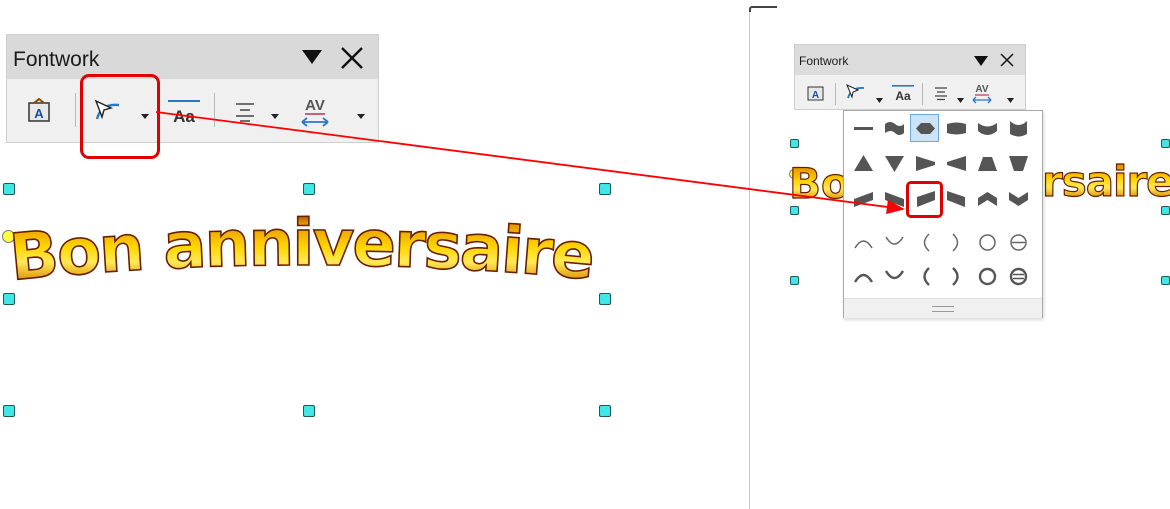 The width and height of the screenshot is (1170, 509). I want to click on fontwork-text: Bo, so click(818, 183).